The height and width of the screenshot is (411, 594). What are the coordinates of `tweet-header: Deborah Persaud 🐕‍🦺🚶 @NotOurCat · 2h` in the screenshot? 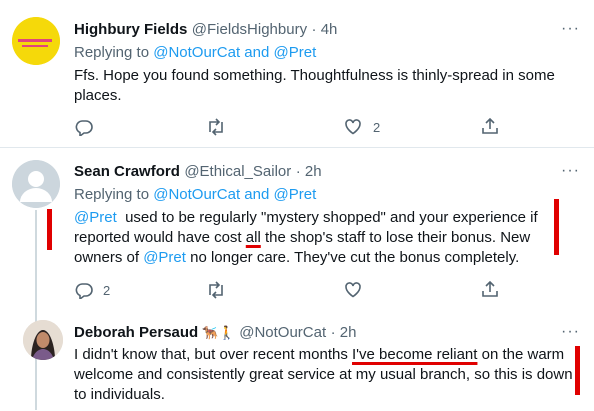 It's located at (215, 333).